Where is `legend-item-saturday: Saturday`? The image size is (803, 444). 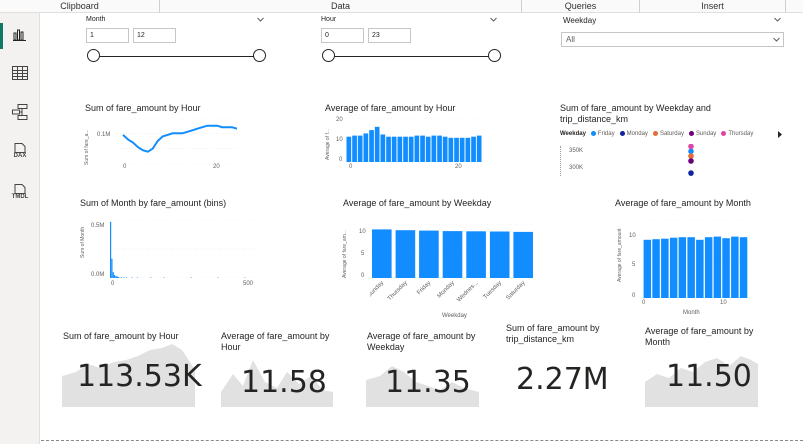
legend-item-saturday: Saturday is located at coordinates (668, 134).